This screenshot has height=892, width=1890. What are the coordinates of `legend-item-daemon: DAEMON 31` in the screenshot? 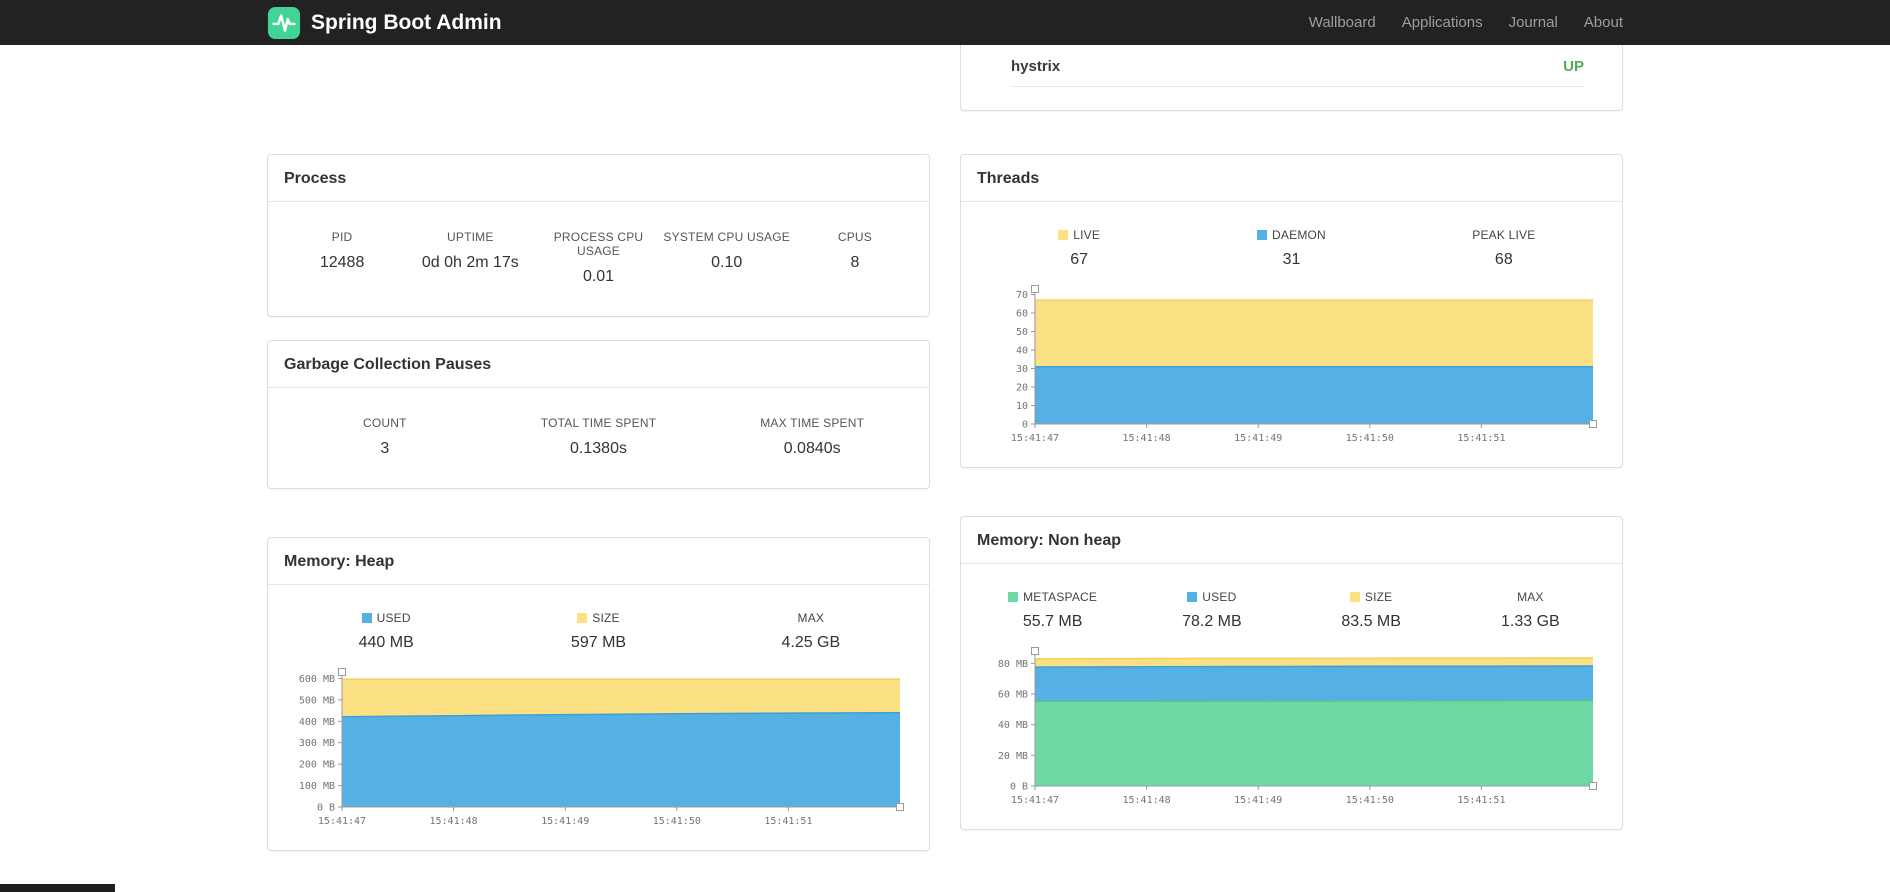 It's located at (1291, 248).